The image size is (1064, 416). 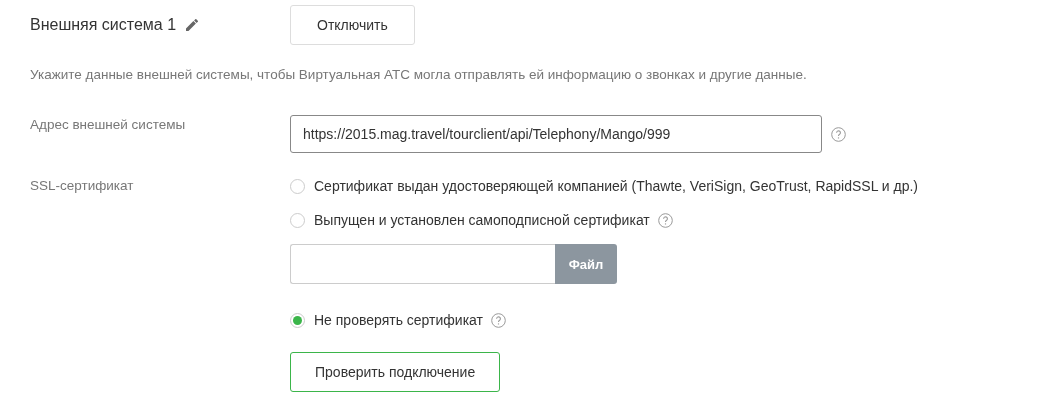 What do you see at coordinates (192, 25) in the screenshot?
I see `edit-icon` at bounding box center [192, 25].